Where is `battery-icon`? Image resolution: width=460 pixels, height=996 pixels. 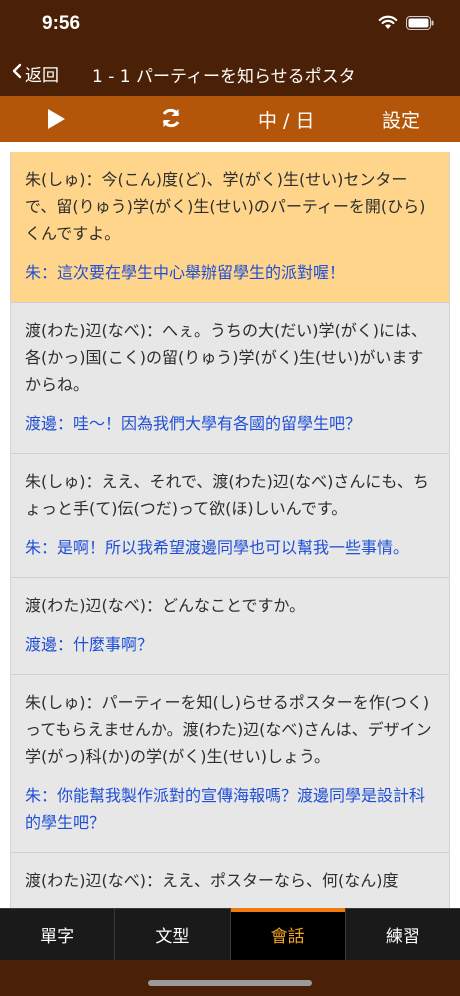
battery-icon is located at coordinates (420, 24).